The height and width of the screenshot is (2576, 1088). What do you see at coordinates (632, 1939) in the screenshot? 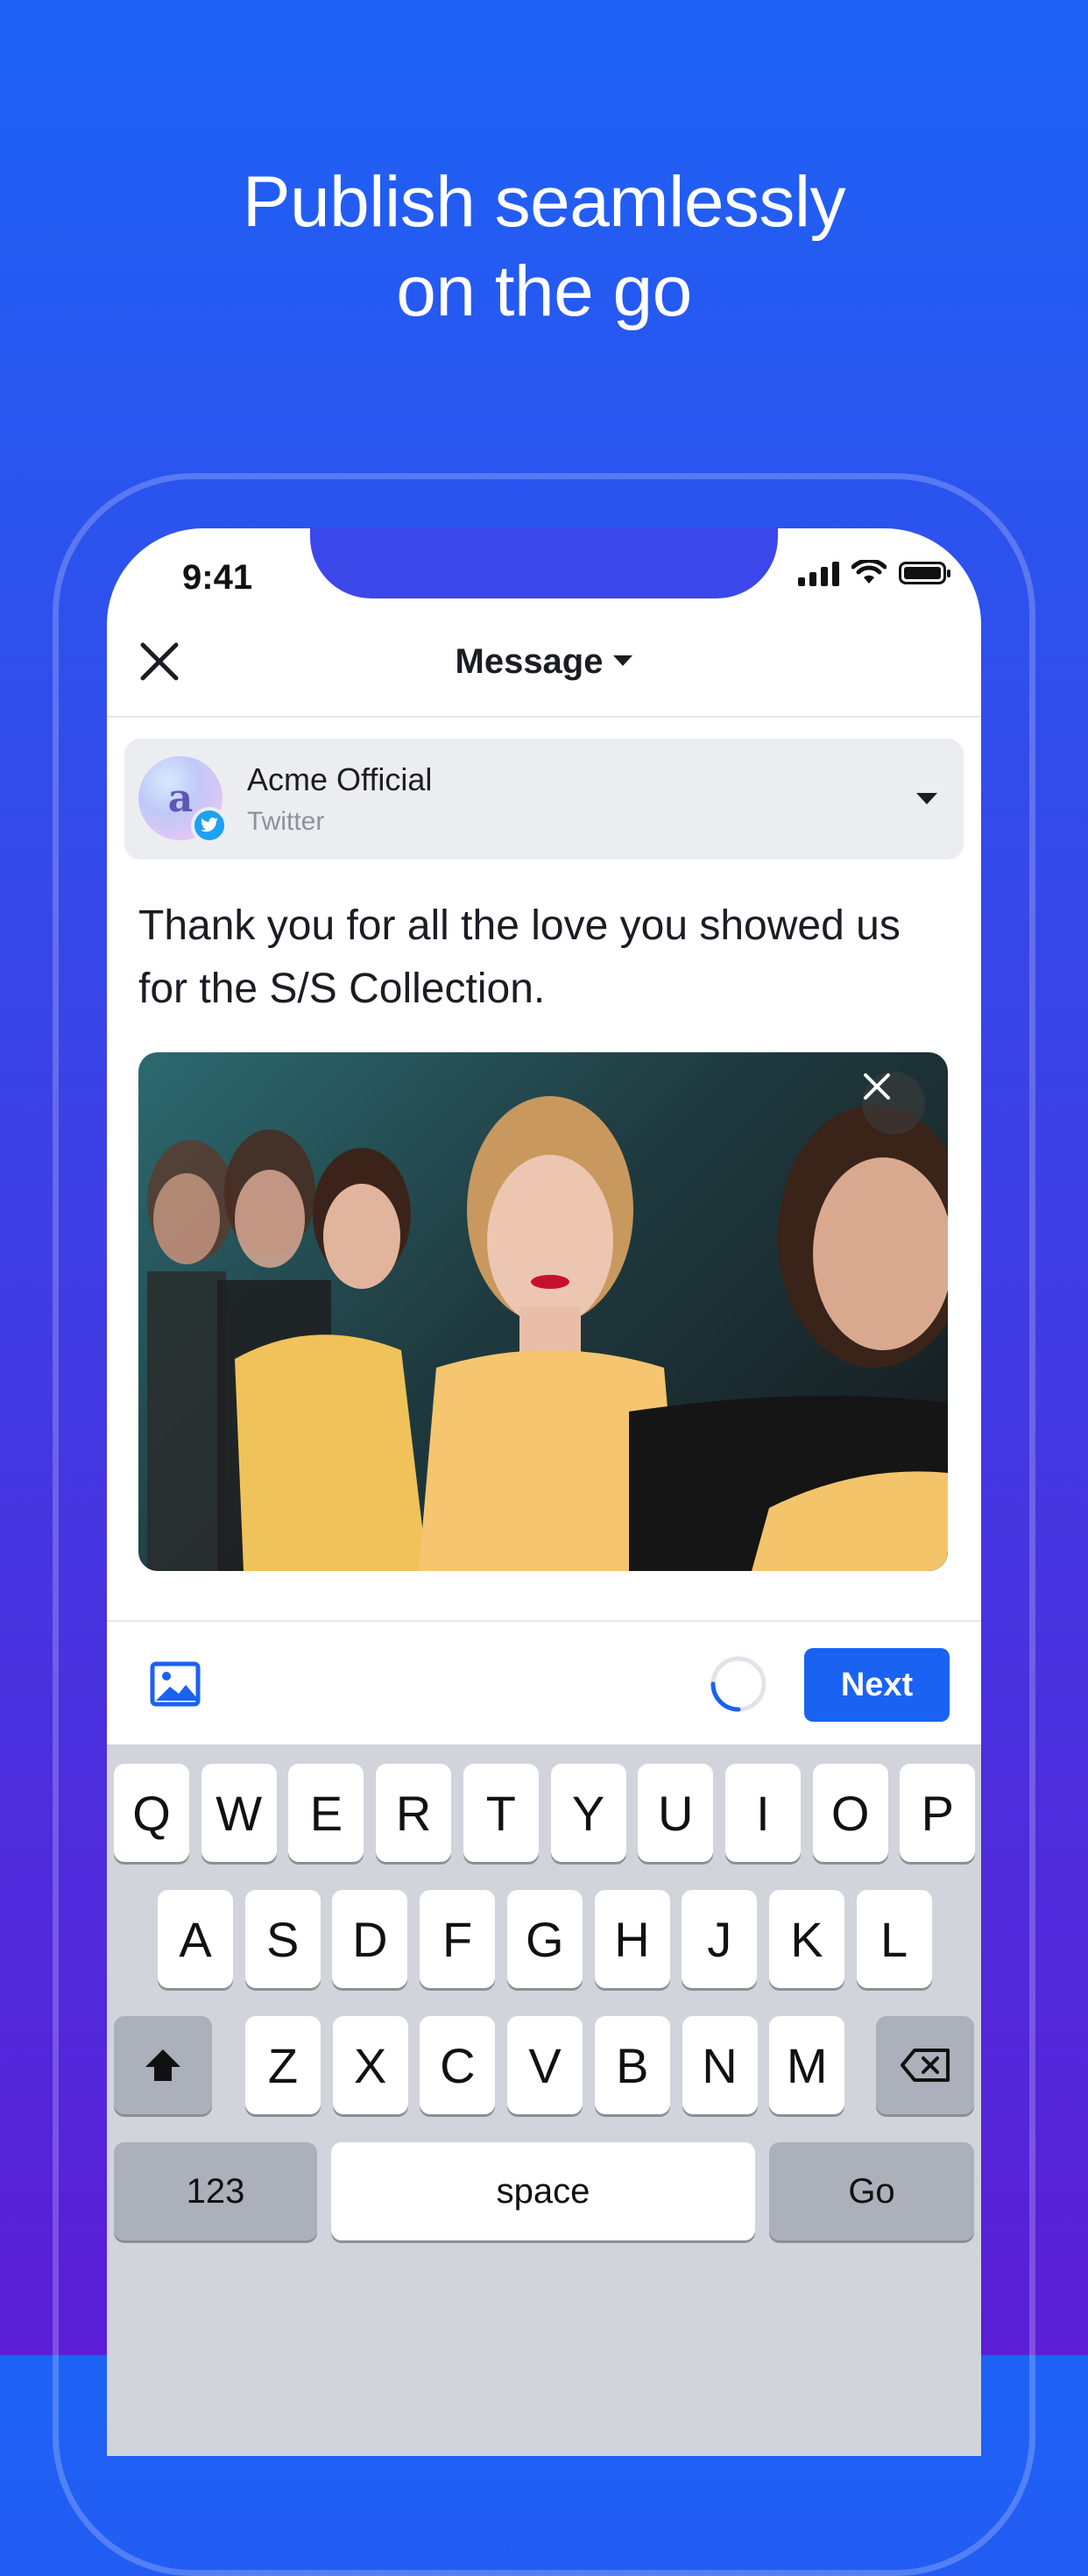
I see `key-h: H` at bounding box center [632, 1939].